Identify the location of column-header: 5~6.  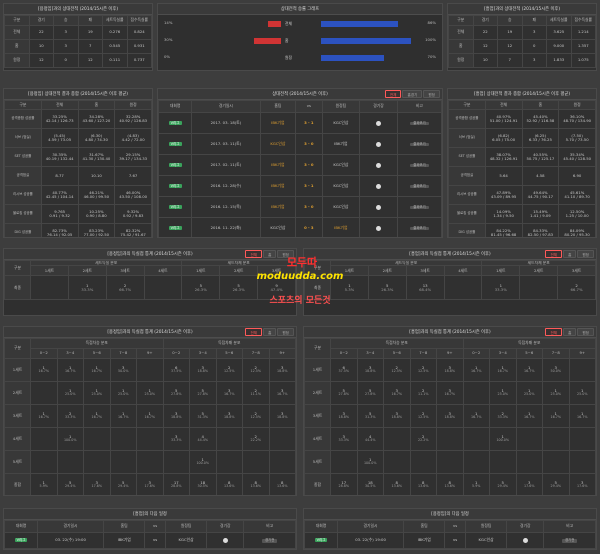
(97, 353).